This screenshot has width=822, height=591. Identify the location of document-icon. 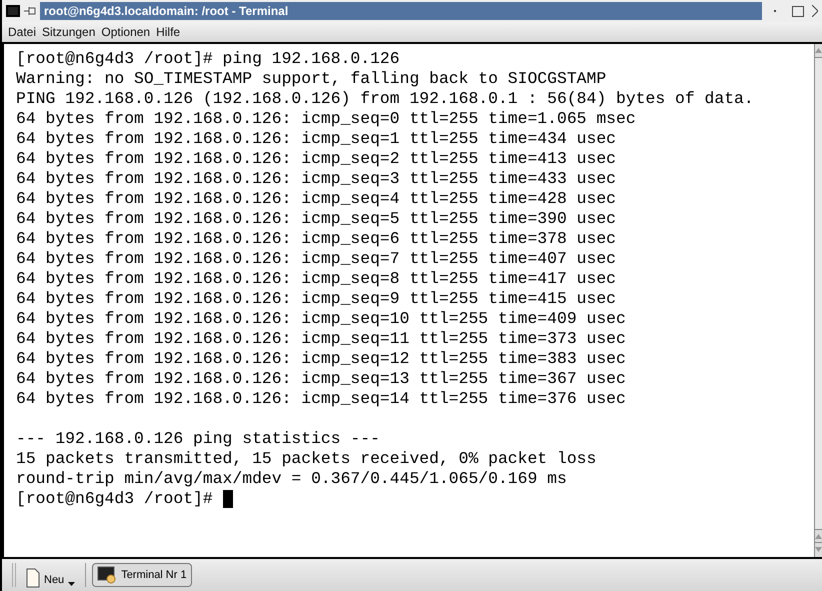
(33, 578).